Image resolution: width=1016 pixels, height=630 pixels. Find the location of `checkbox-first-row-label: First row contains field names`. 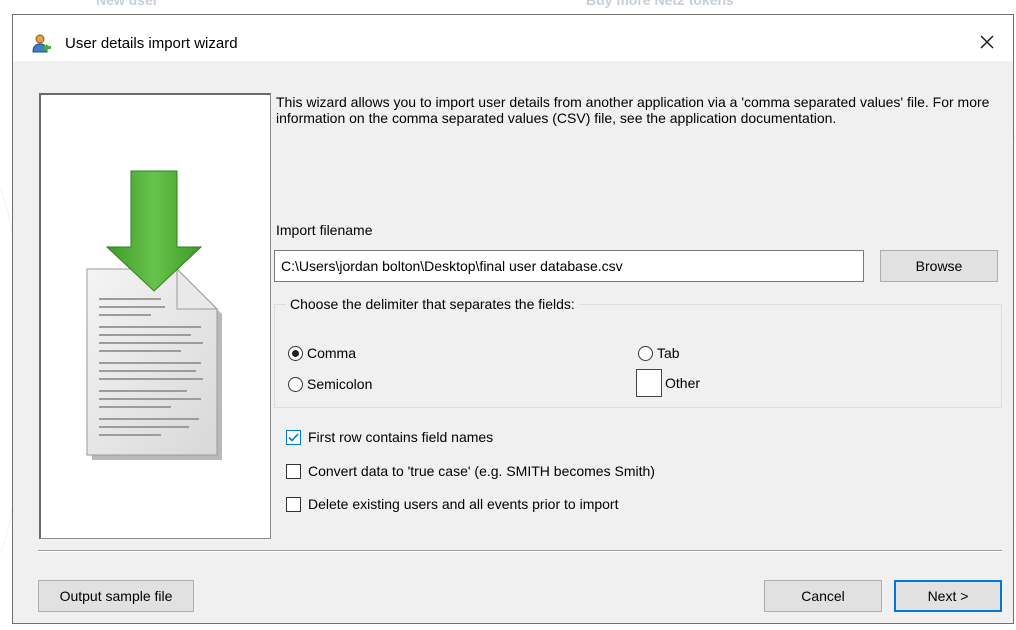

checkbox-first-row-label: First row contains field names is located at coordinates (401, 437).